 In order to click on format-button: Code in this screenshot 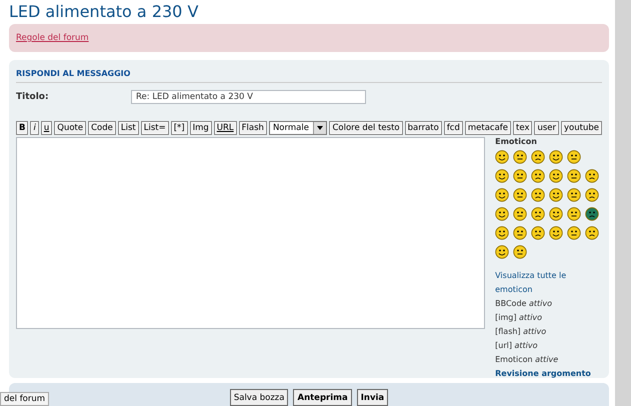, I will do `click(102, 128)`.